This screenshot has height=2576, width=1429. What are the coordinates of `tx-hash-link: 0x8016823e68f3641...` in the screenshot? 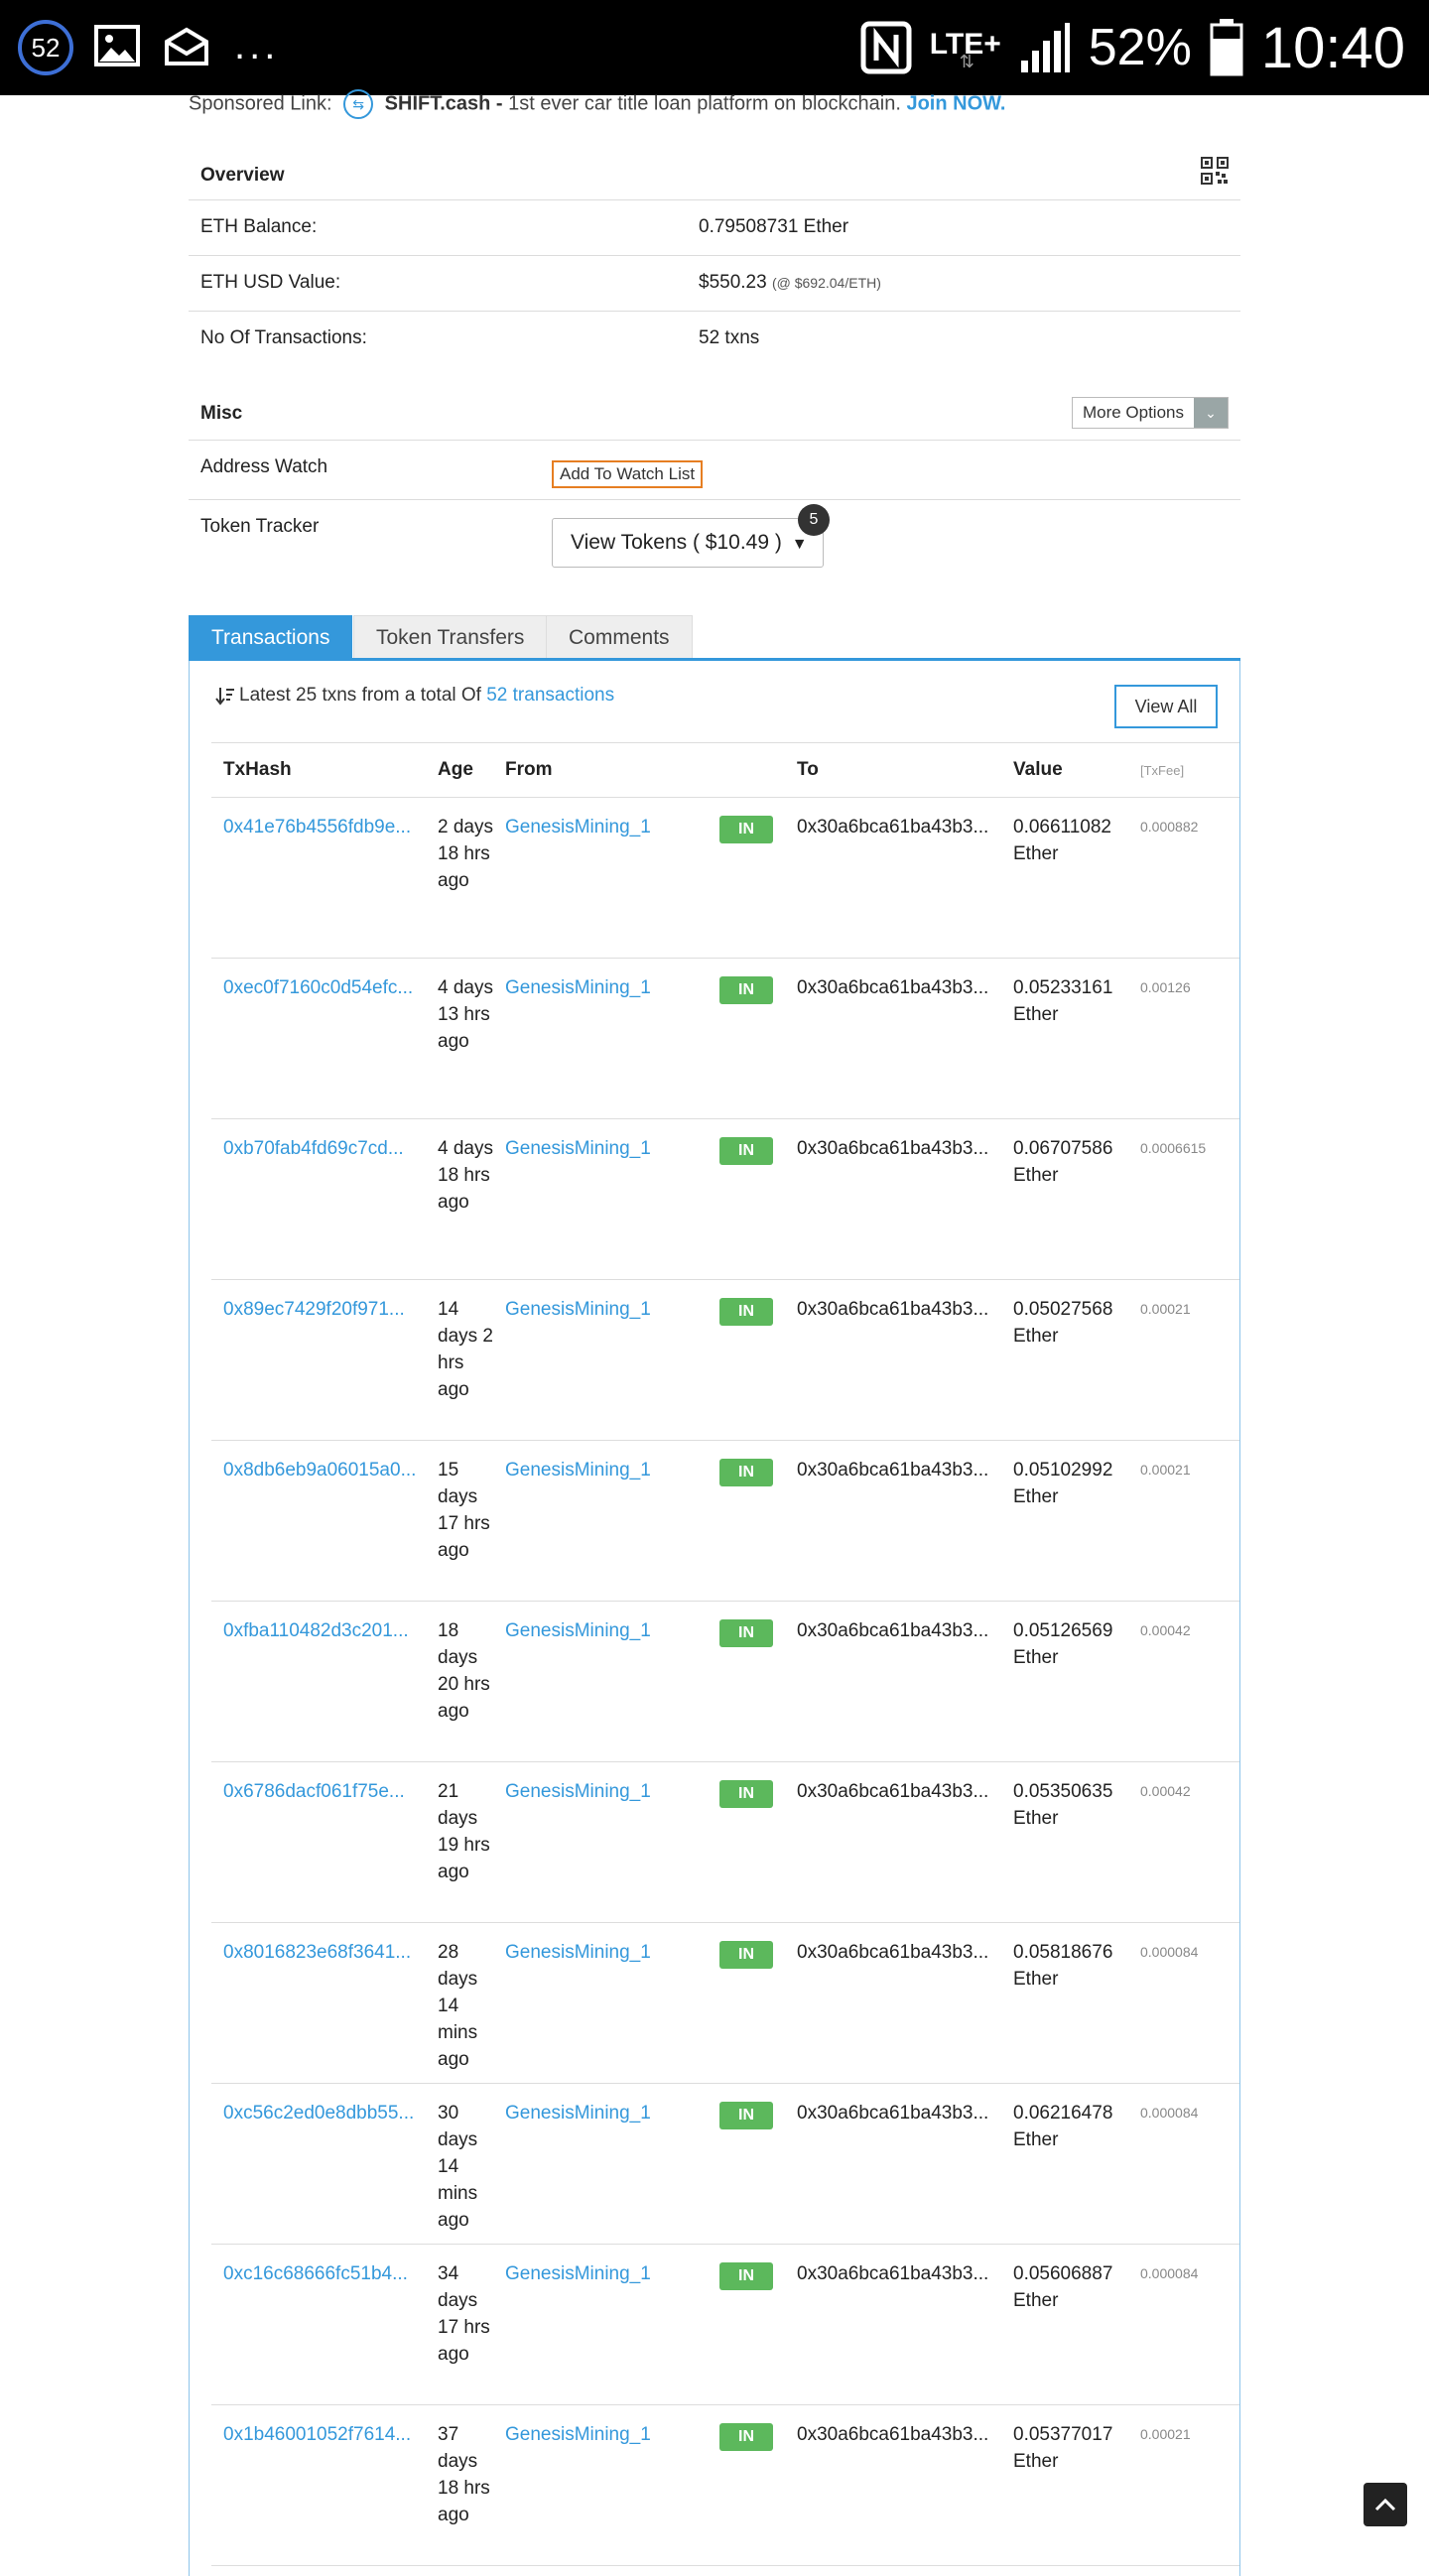 It's located at (325, 1953).